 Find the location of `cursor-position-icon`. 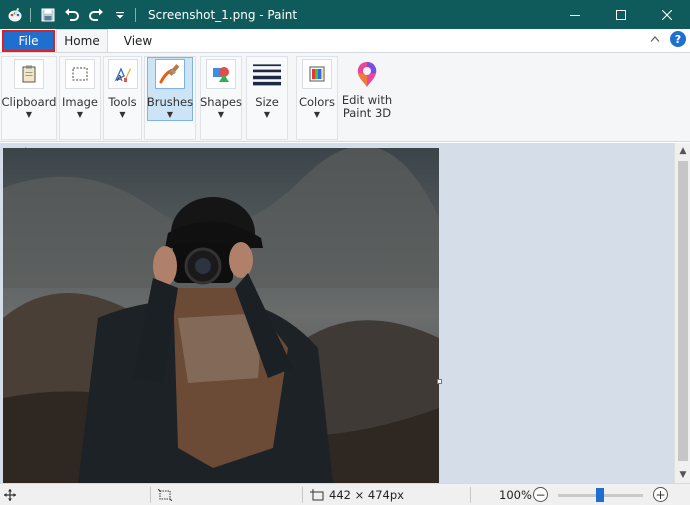

cursor-position-icon is located at coordinates (10, 495).